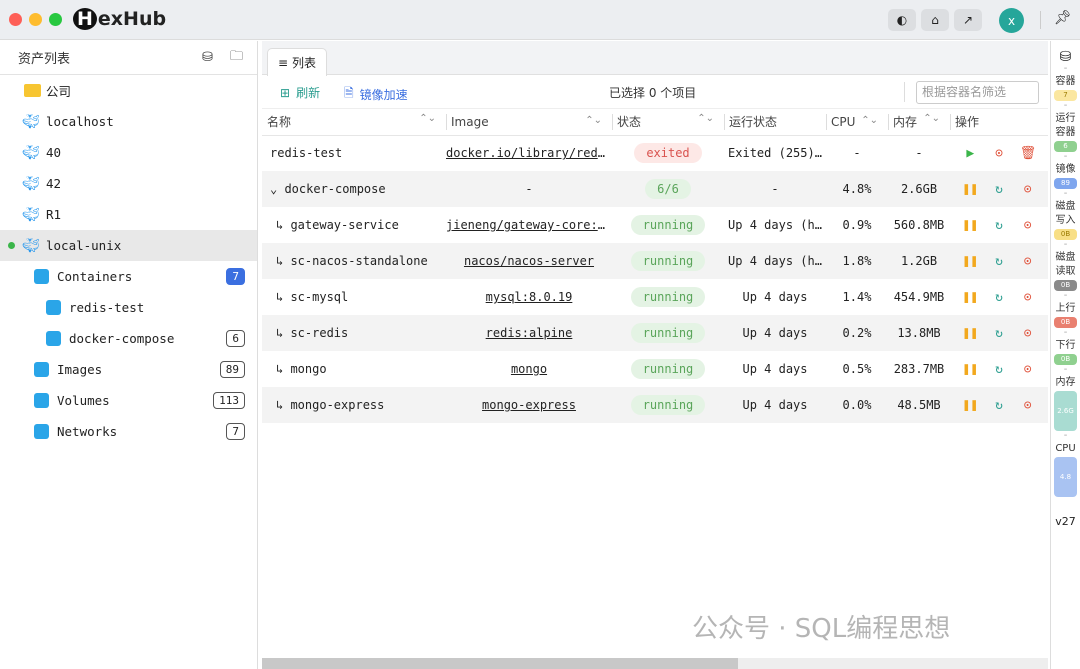 The width and height of the screenshot is (1080, 669). I want to click on pin-icon: 📌︎, so click(1063, 18).